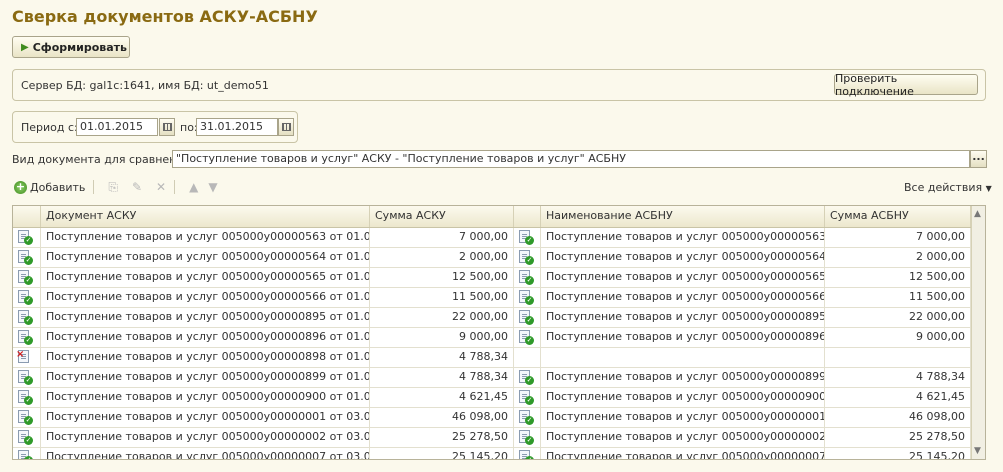 The height and width of the screenshot is (472, 1003). What do you see at coordinates (212, 187) in the screenshot?
I see `move-down-icon: ▼` at bounding box center [212, 187].